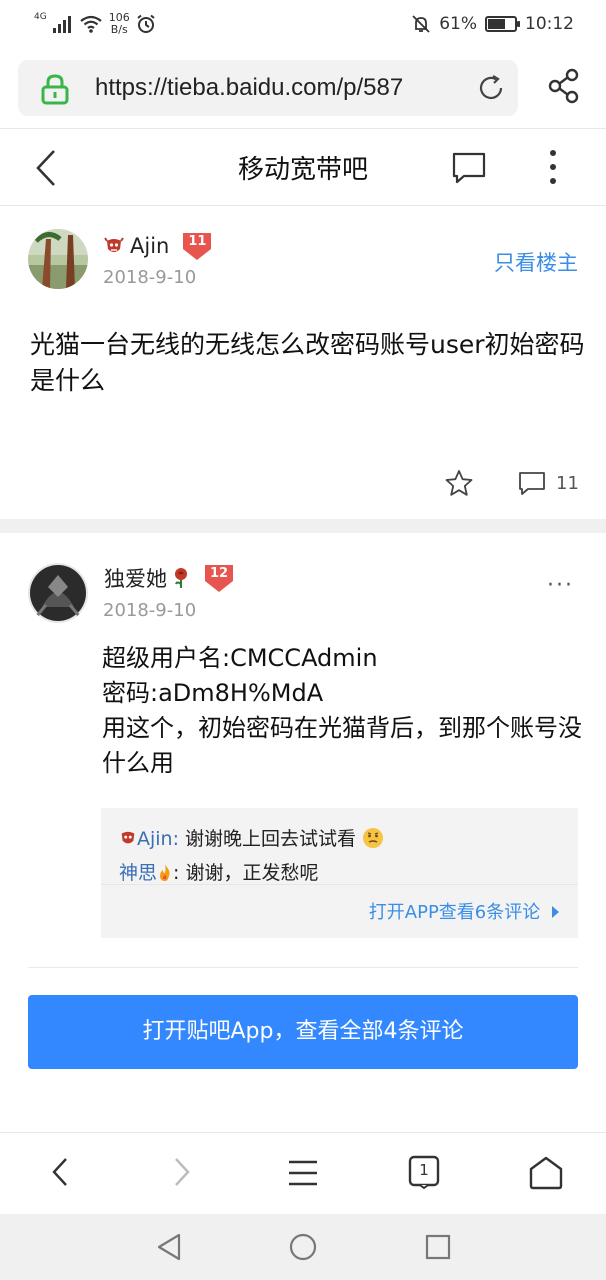  What do you see at coordinates (373, 838) in the screenshot?
I see `thinking-emoji-icon` at bounding box center [373, 838].